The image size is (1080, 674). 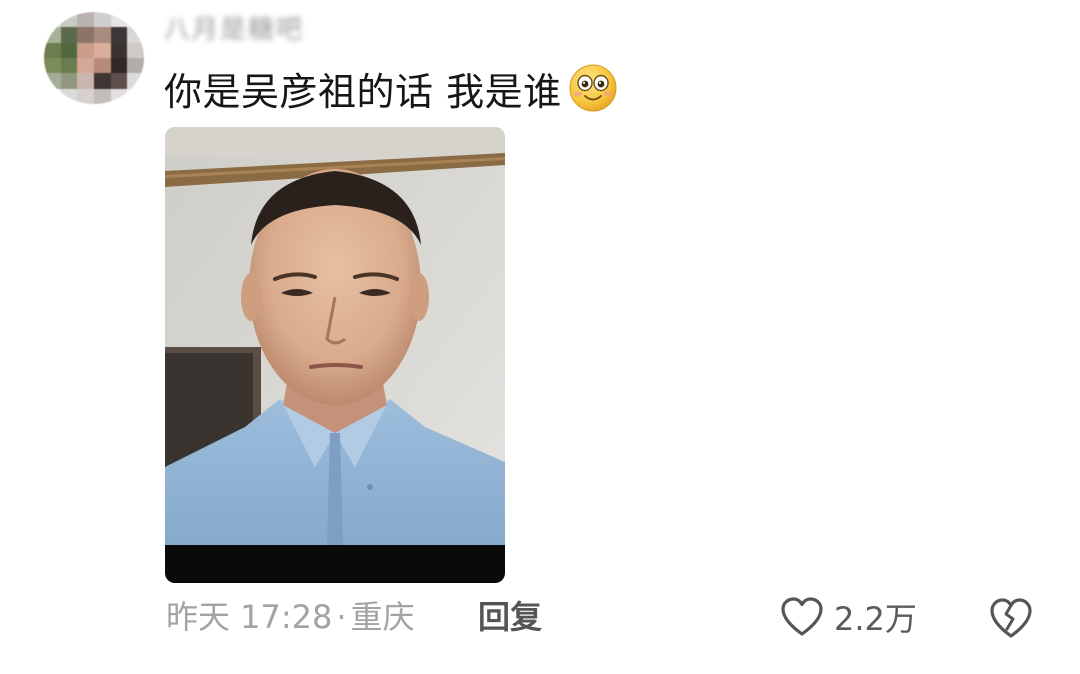 I want to click on avatar, so click(x=94, y=58).